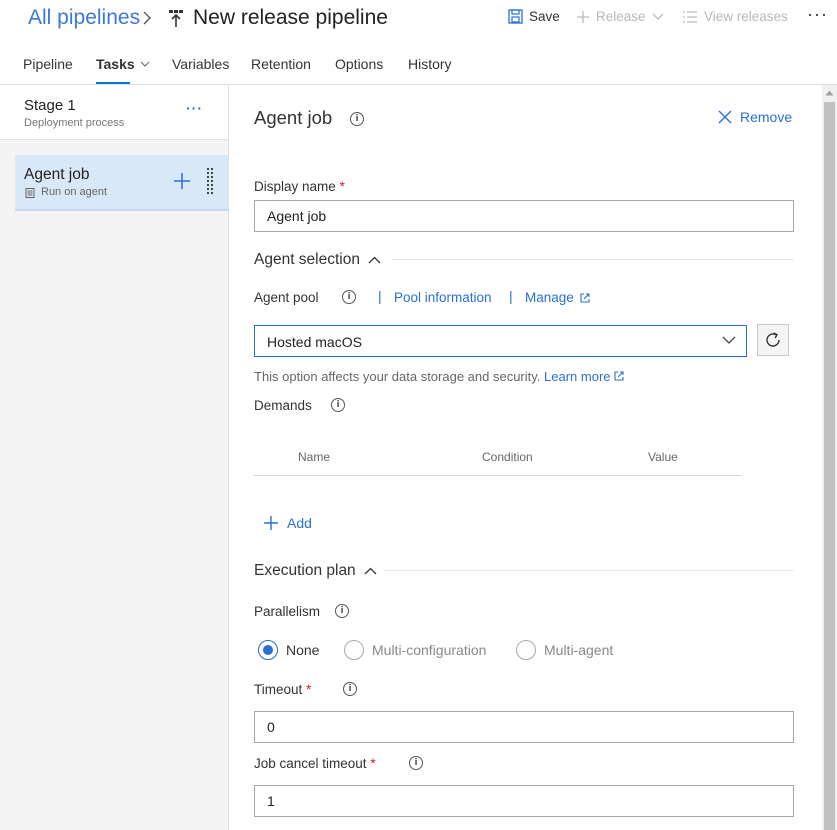 This screenshot has height=830, width=837. Describe the element at coordinates (115, 64) in the screenshot. I see `tab-tasks-label: Tasks` at that location.